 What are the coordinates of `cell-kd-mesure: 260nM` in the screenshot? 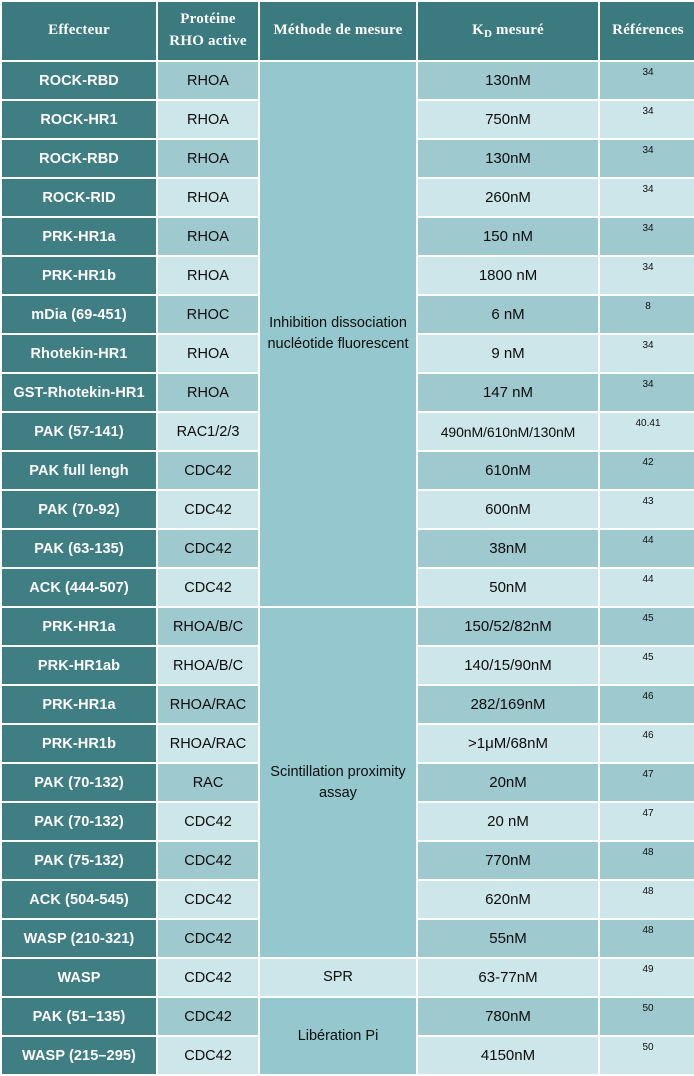 It's located at (508, 197).